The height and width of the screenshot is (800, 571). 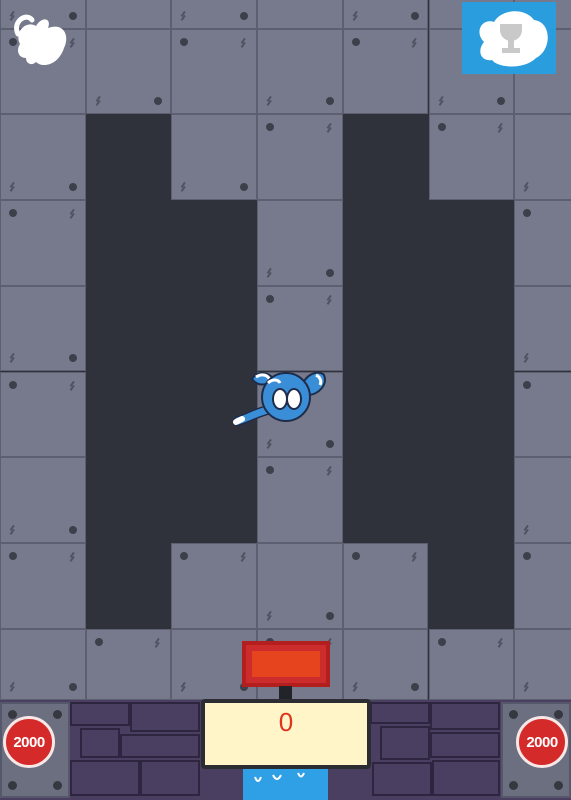 What do you see at coordinates (29, 742) in the screenshot?
I see `left-coin-button: 2000` at bounding box center [29, 742].